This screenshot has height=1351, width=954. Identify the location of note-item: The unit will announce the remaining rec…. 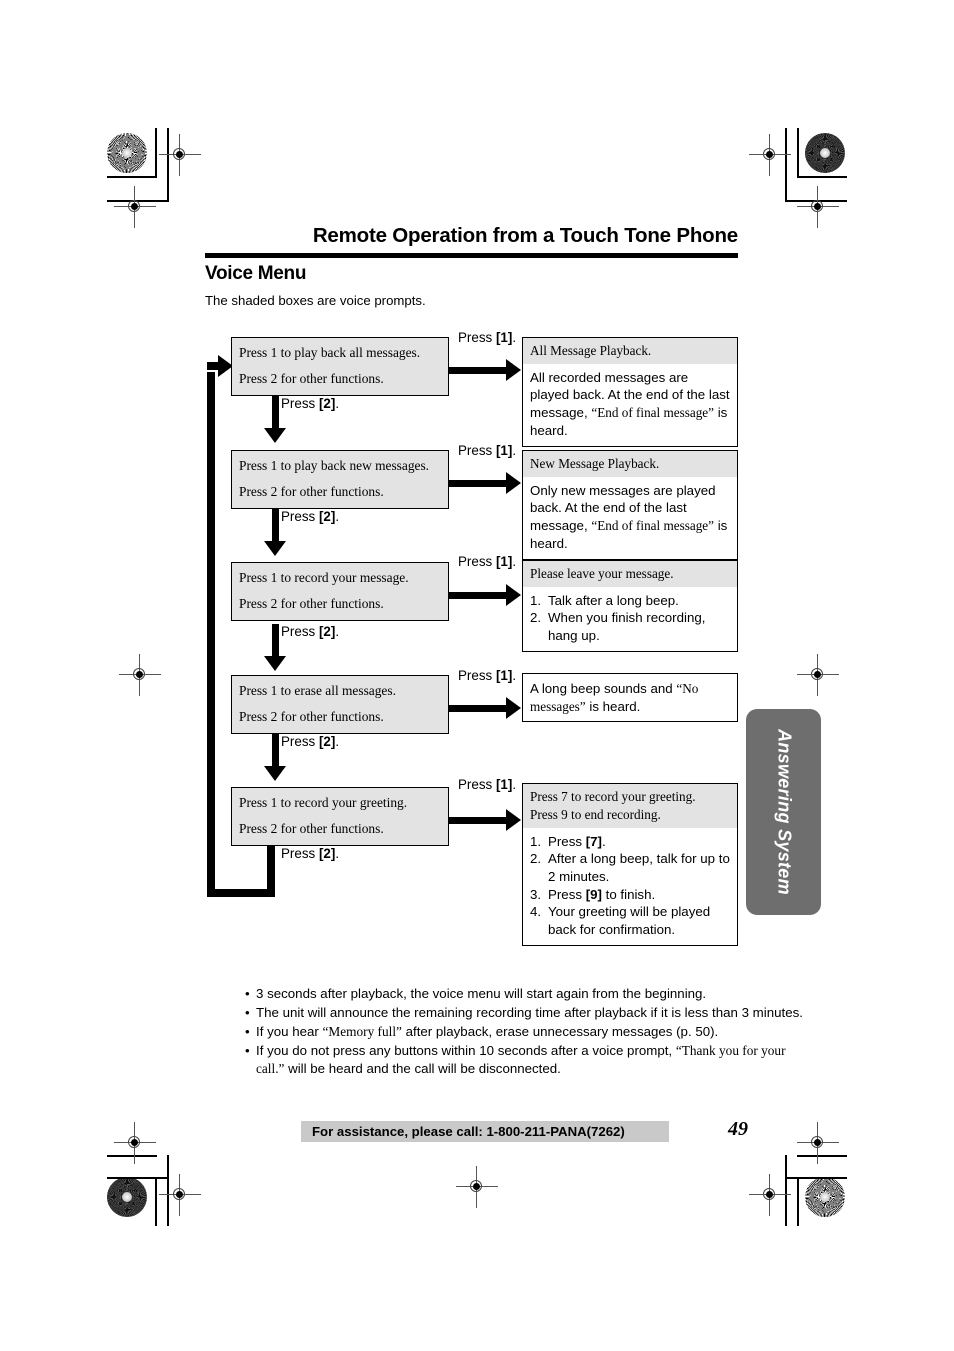
(525, 1013).